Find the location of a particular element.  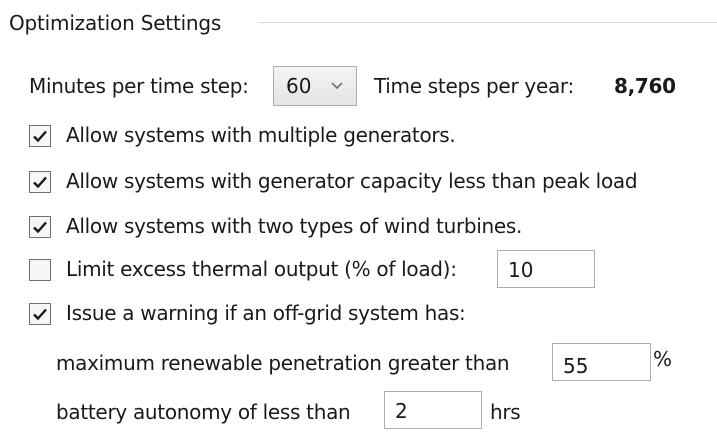

time-steps-per-year-label: Time steps per year: is located at coordinates (474, 86).